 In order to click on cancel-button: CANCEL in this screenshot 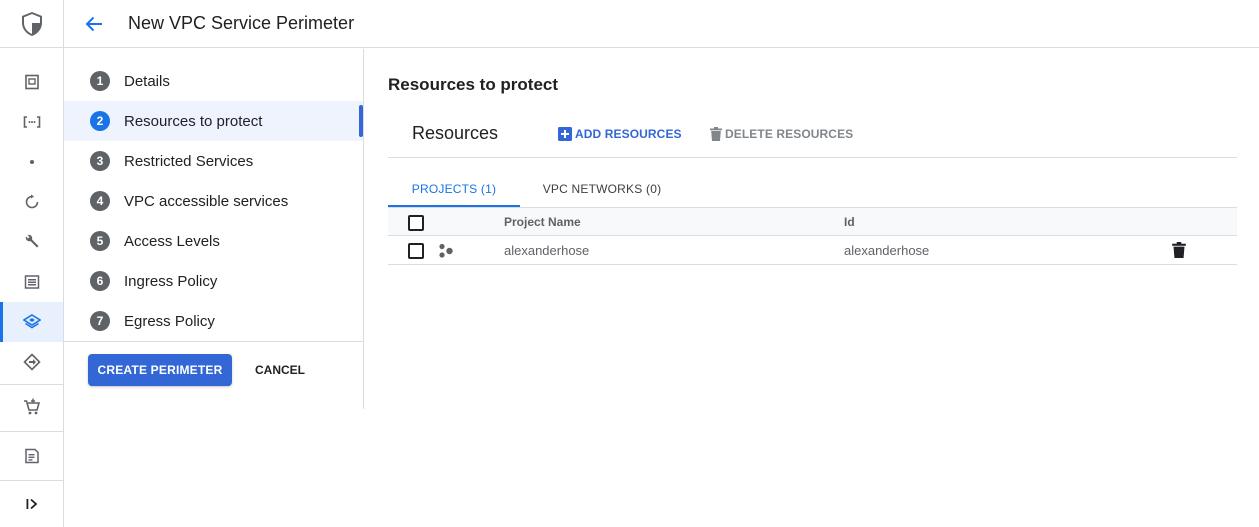, I will do `click(280, 370)`.